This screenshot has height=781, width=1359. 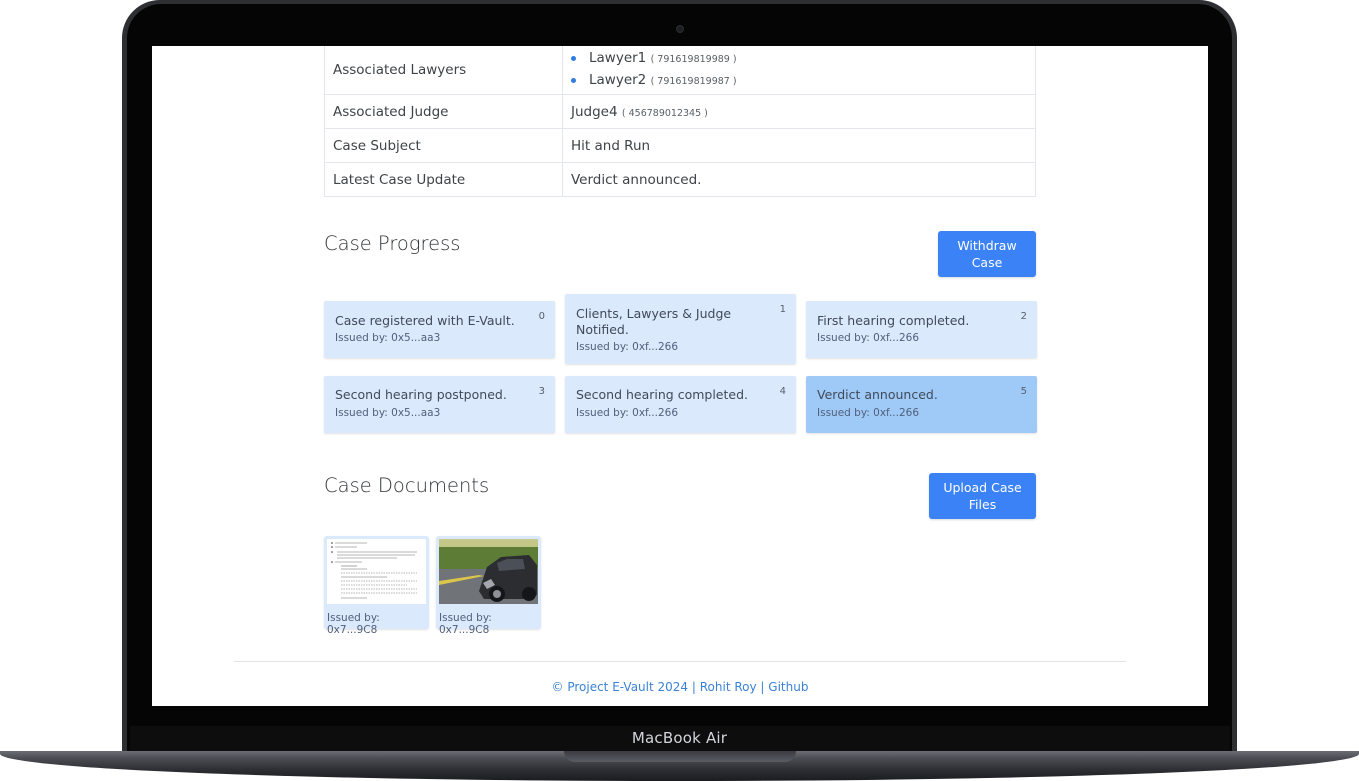 I want to click on progress-index: 0, so click(x=541, y=316).